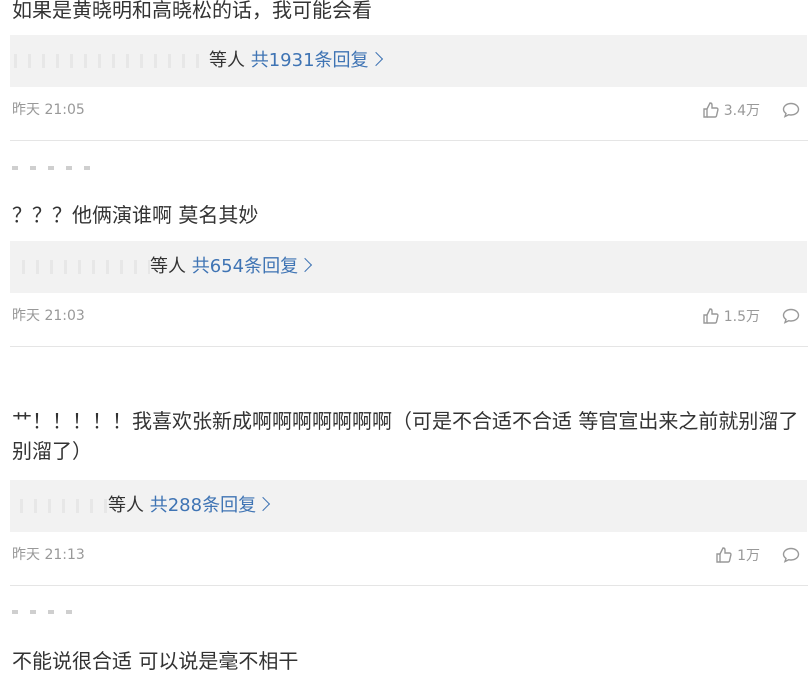 This screenshot has height=677, width=808. Describe the element at coordinates (408, 61) in the screenshot. I see `reply-summary: 等人 共1931条回复` at that location.